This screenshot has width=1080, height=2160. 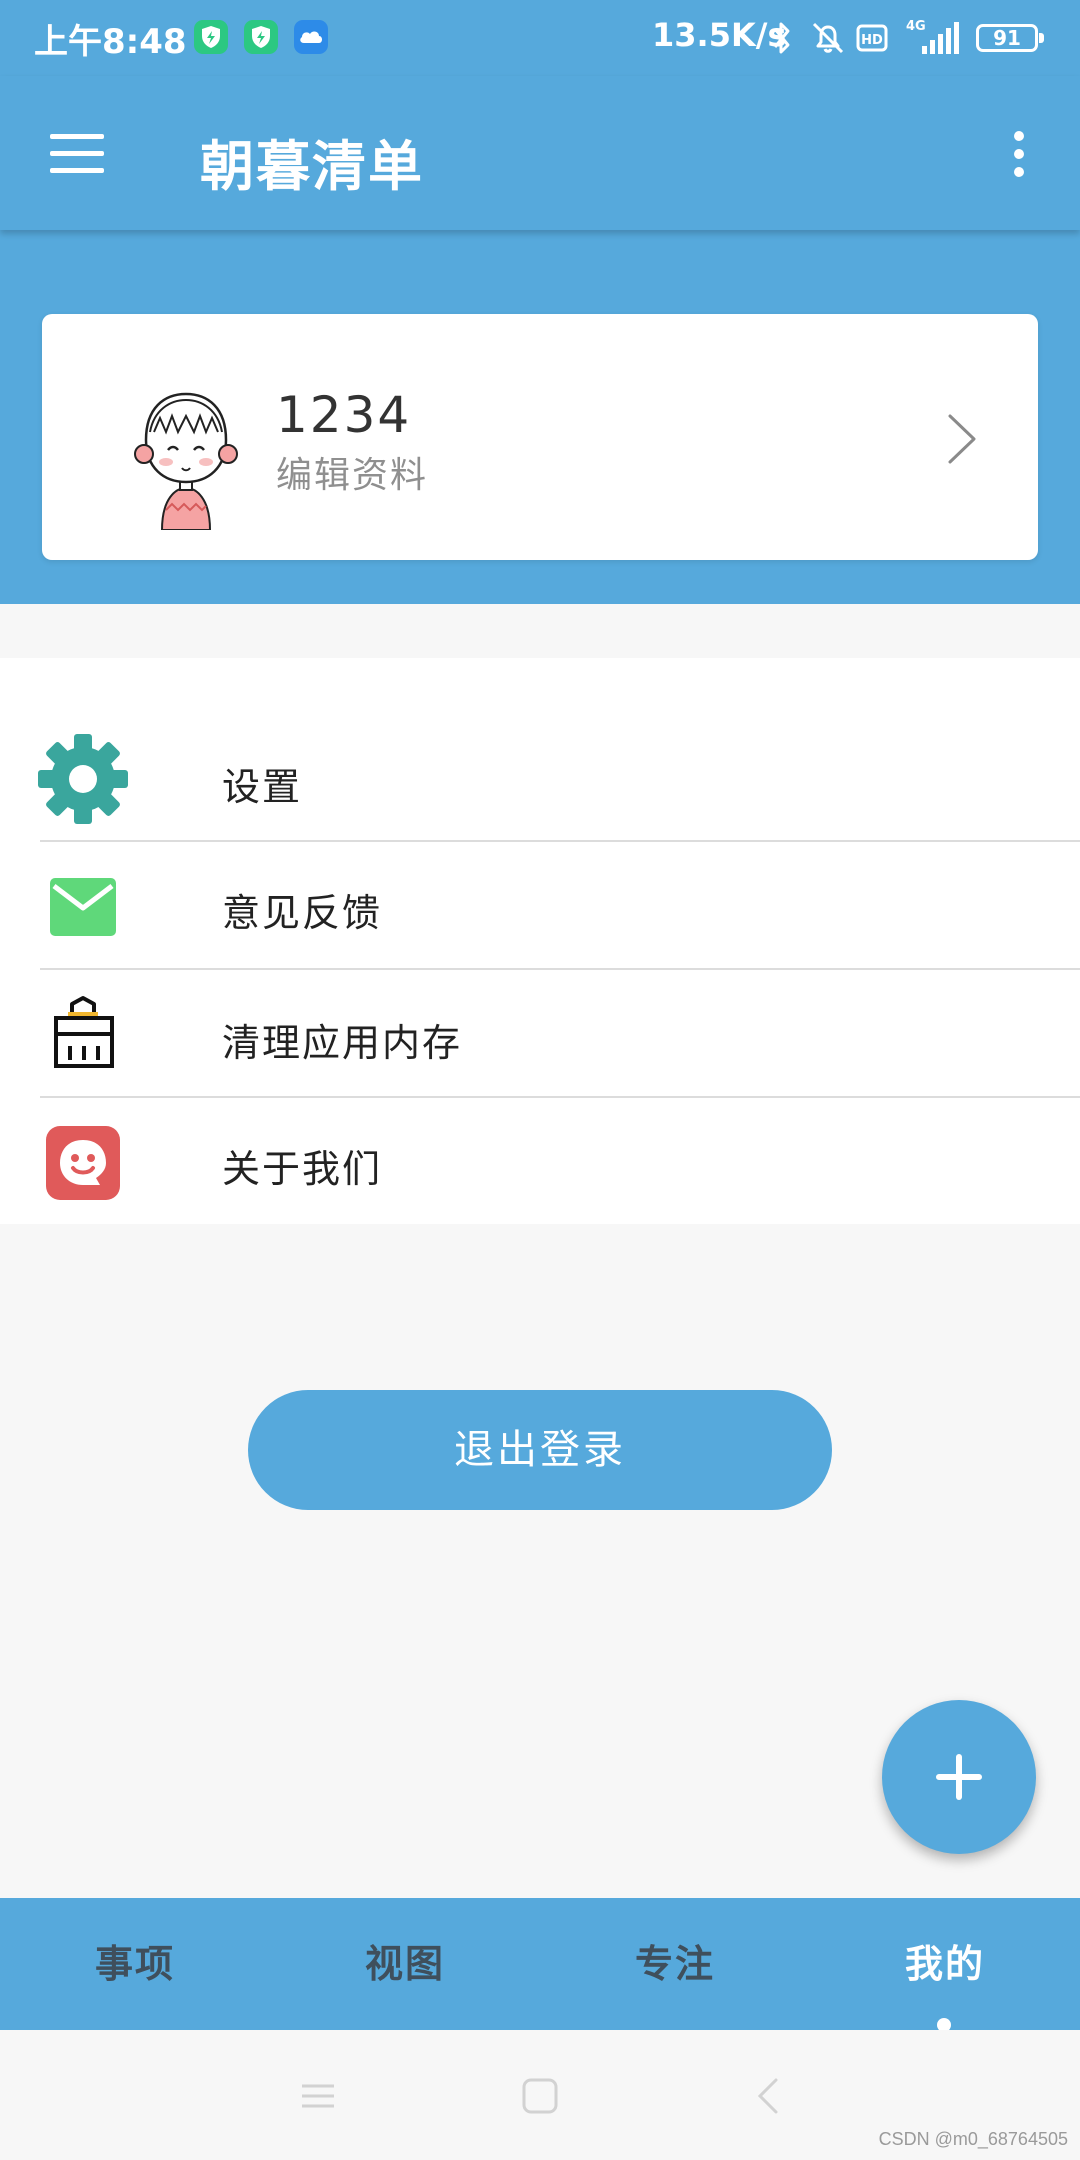 What do you see at coordinates (916, 26) in the screenshot?
I see `svg-text: 4G` at bounding box center [916, 26].